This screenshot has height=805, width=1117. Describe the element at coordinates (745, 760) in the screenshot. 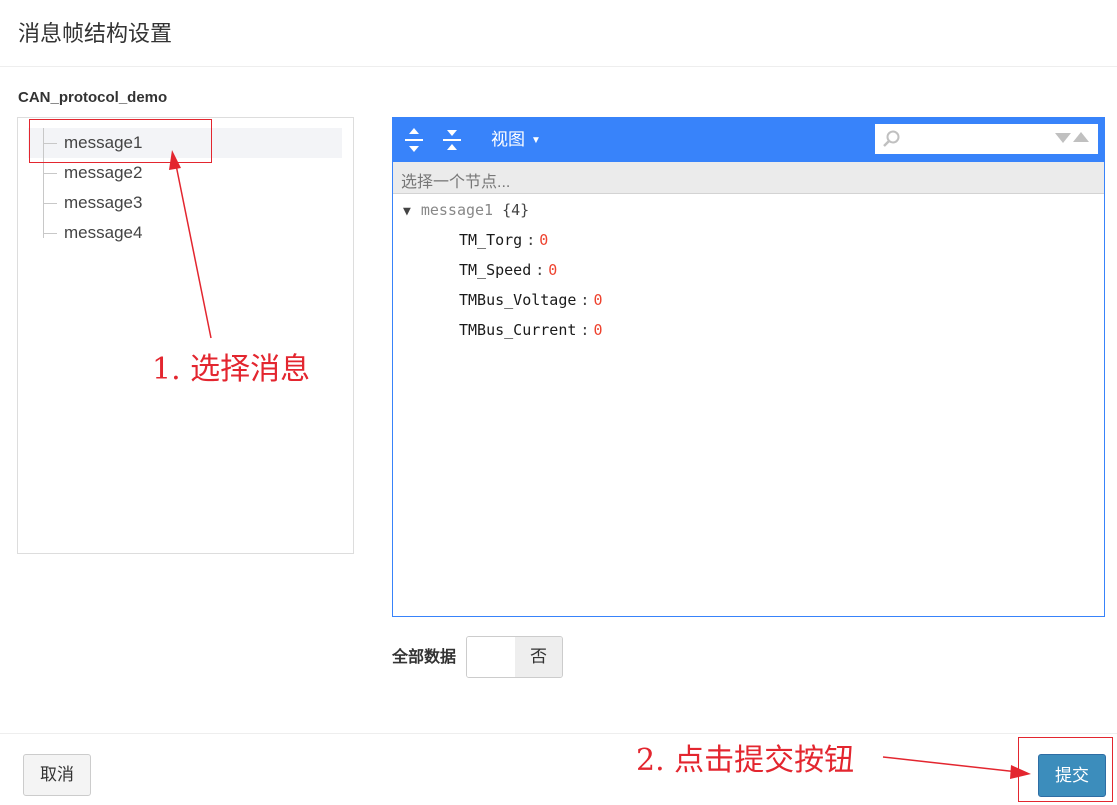

I see `annotation-step2: 2. 点击提交按钮` at that location.